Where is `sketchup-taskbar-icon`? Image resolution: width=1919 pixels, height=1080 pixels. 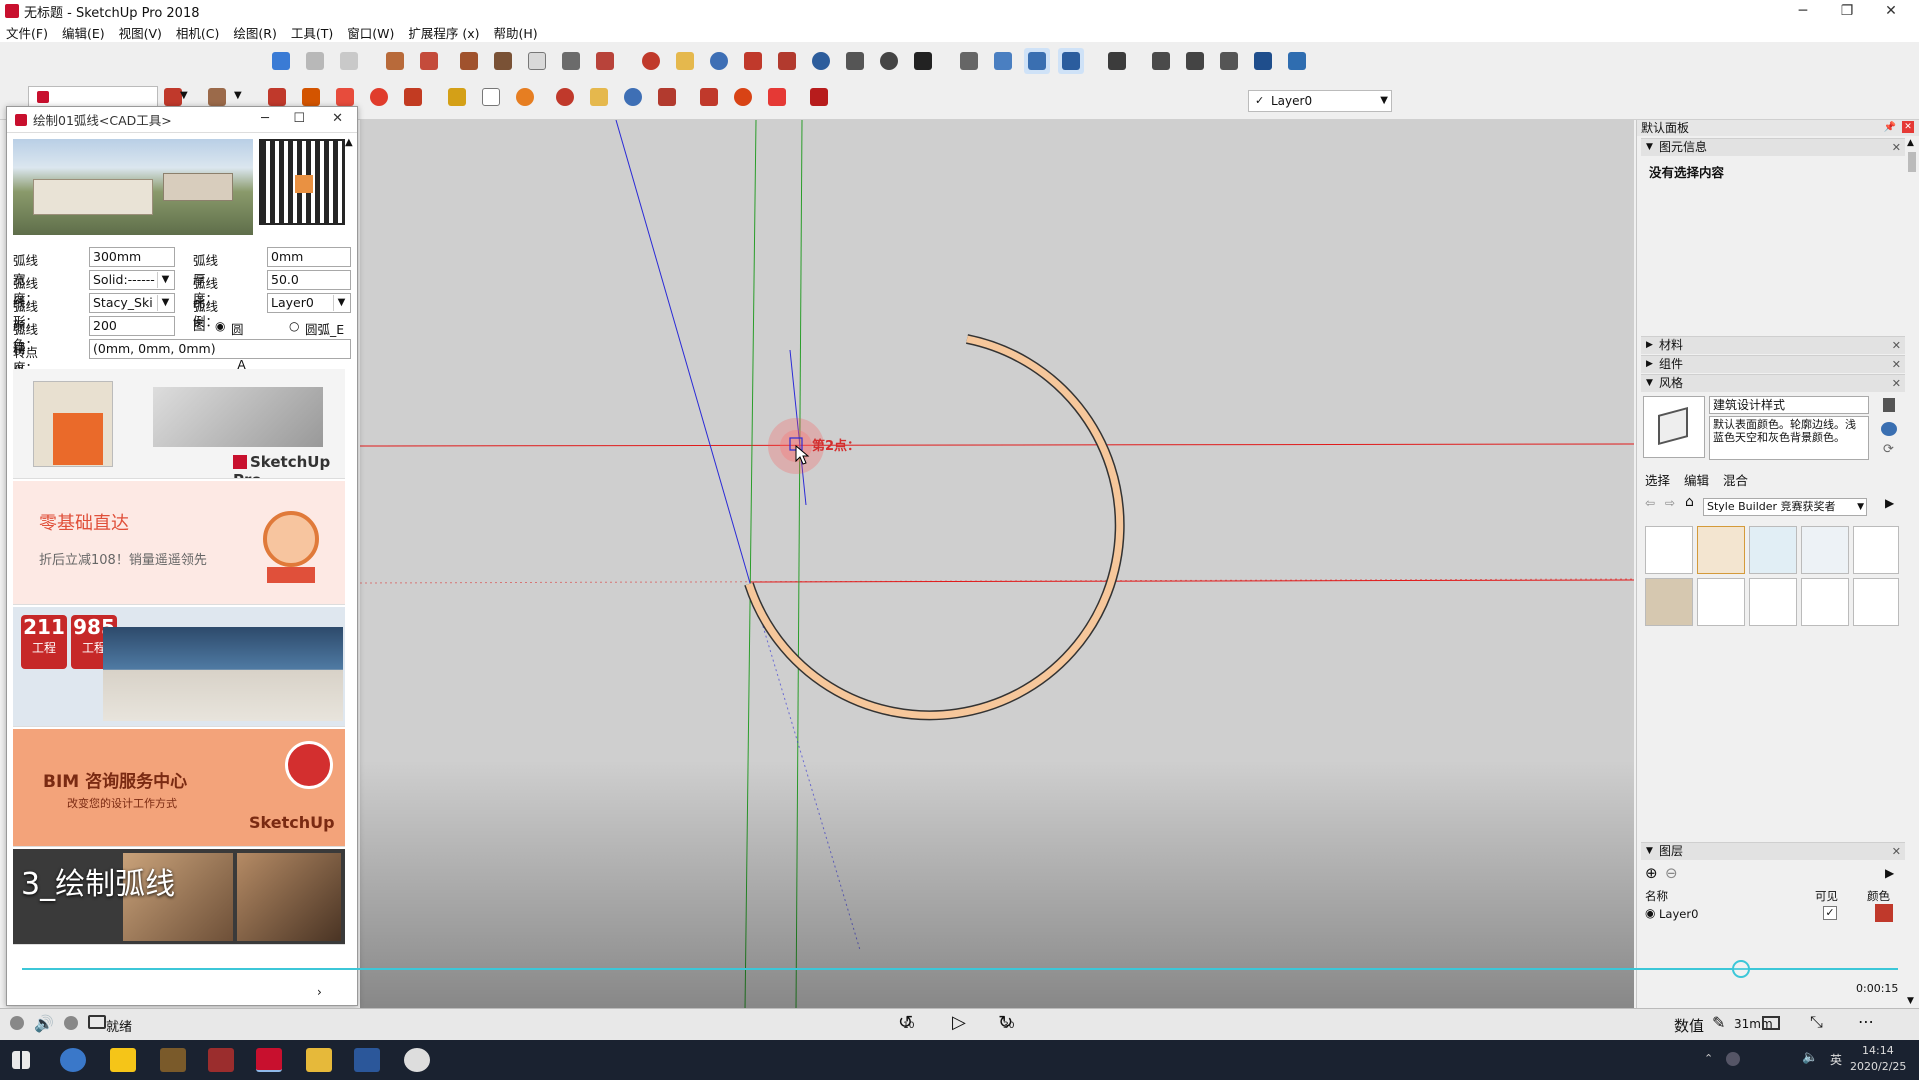 sketchup-taskbar-icon is located at coordinates (269, 1060).